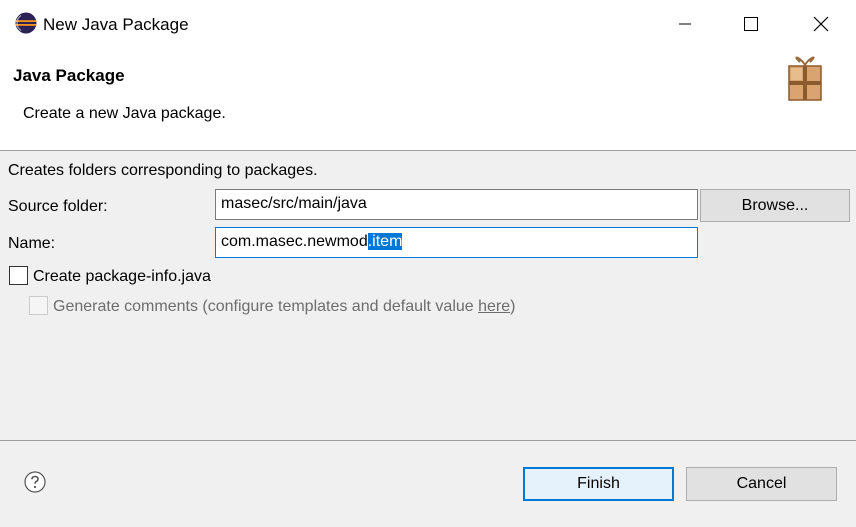 The height and width of the screenshot is (527, 856). I want to click on source-folder-input: masec/src/main/java, so click(456, 204).